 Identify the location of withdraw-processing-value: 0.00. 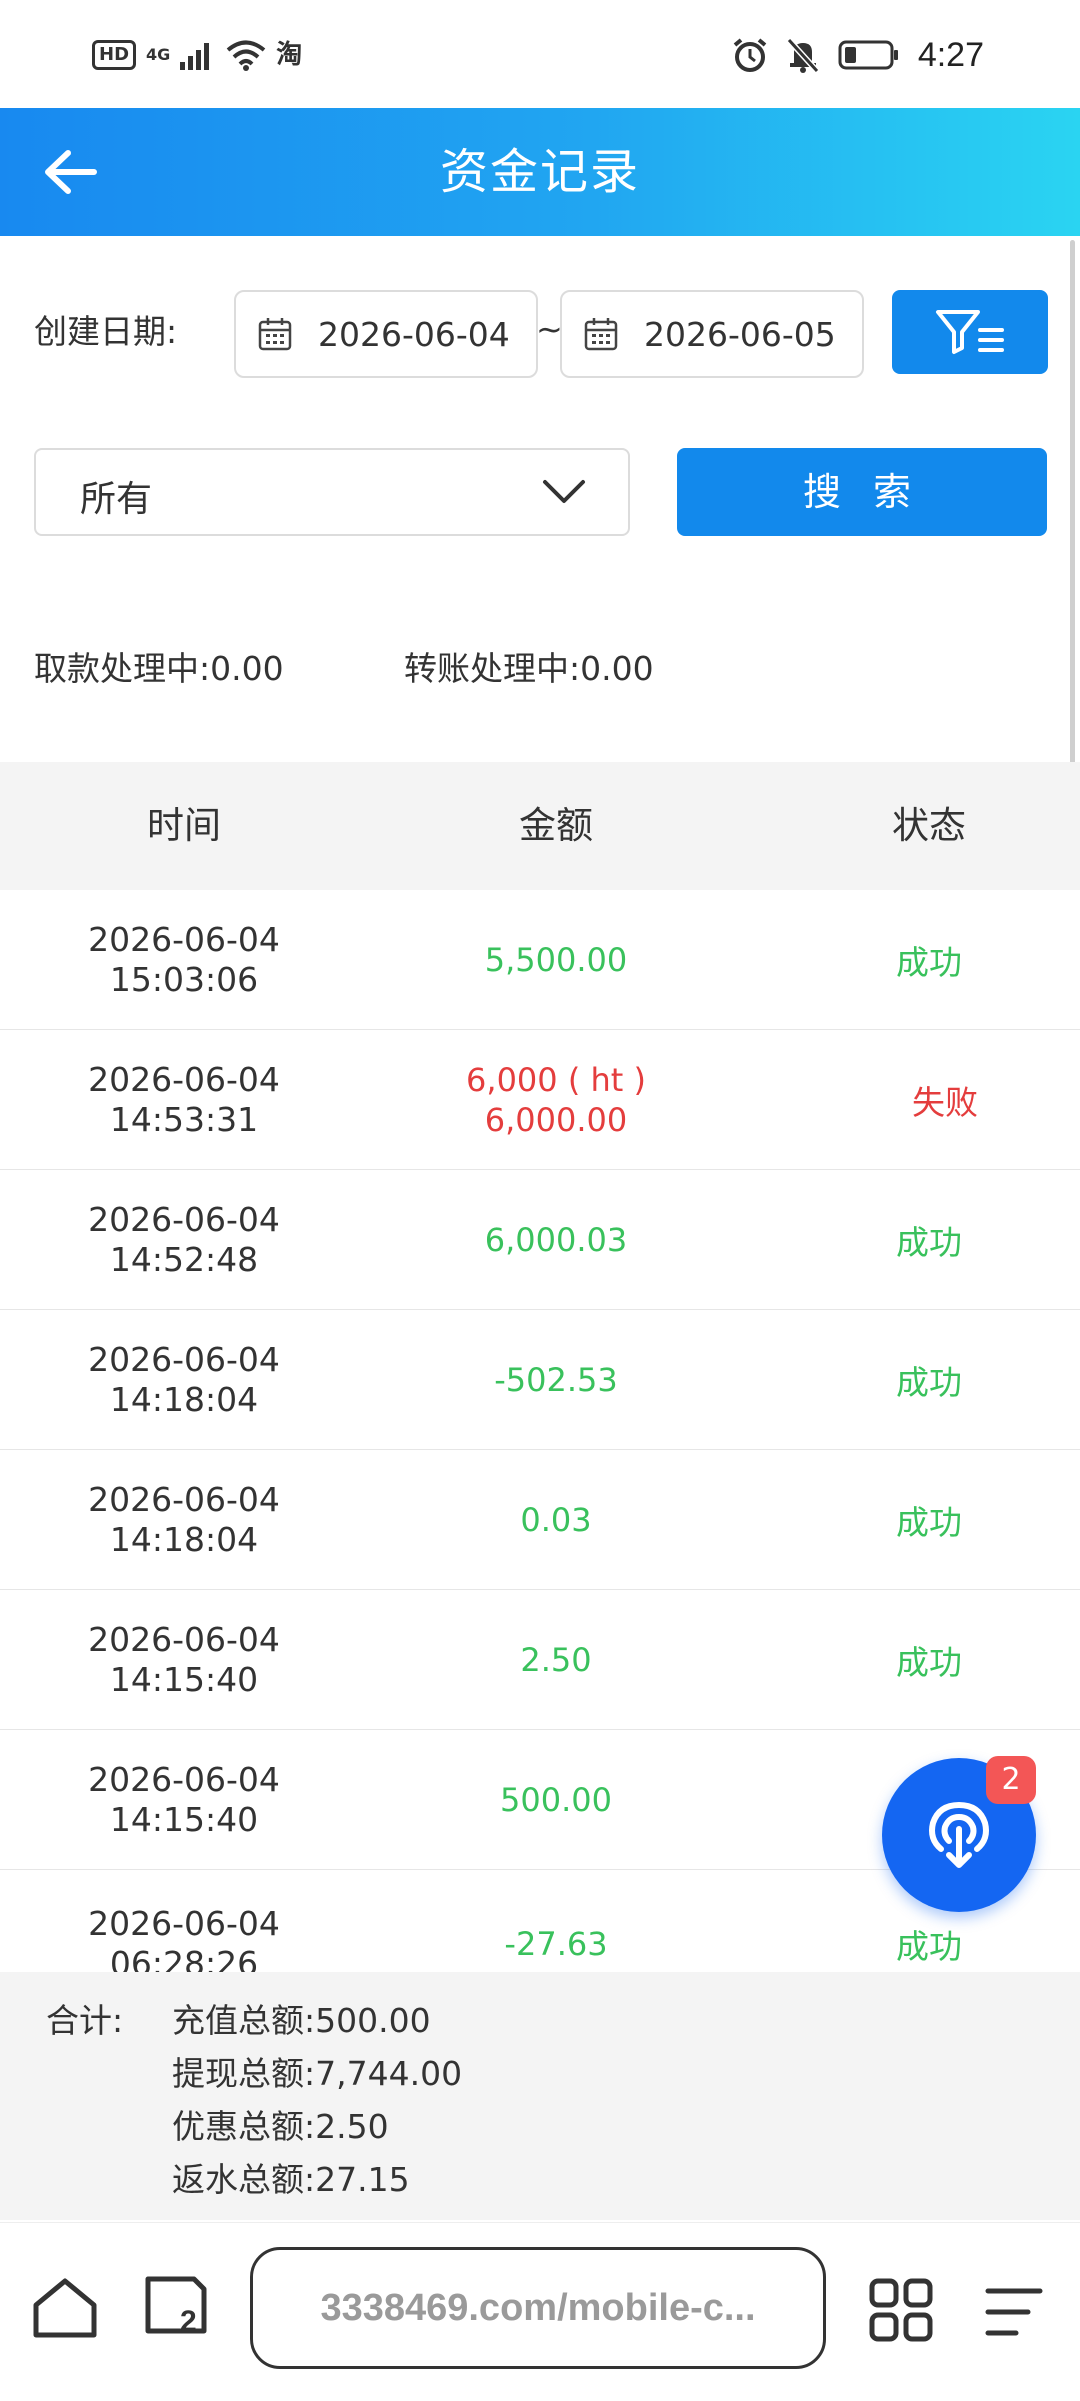
(247, 668).